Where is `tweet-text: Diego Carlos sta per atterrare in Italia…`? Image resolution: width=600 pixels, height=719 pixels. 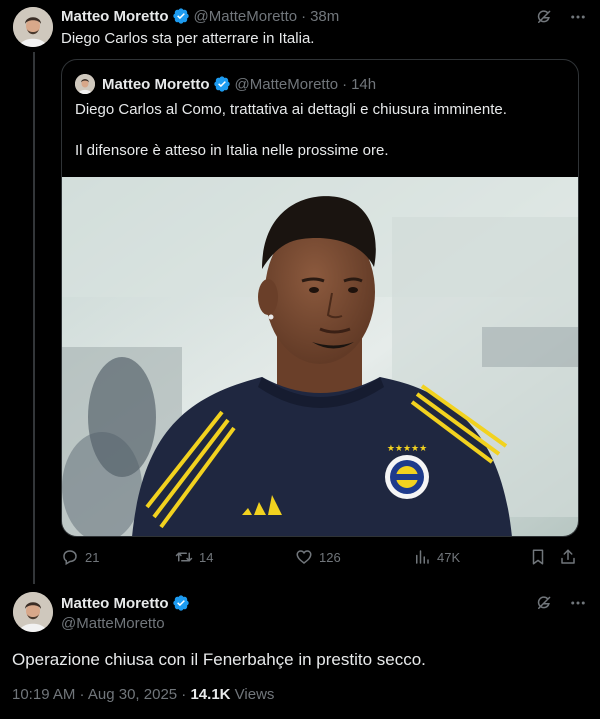 tweet-text: Diego Carlos sta per atterrare in Italia… is located at coordinates (188, 38).